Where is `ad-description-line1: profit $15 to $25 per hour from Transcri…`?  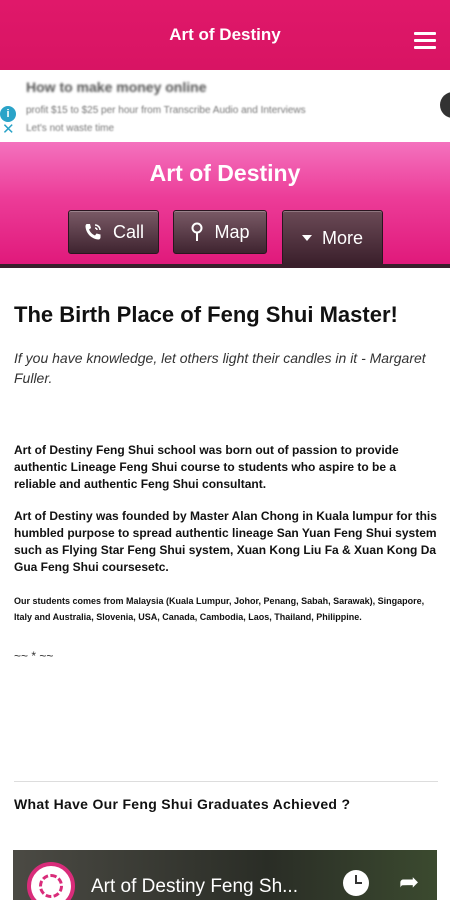
ad-description-line1: profit $15 to $25 per hour from Transcri… is located at coordinates (166, 110).